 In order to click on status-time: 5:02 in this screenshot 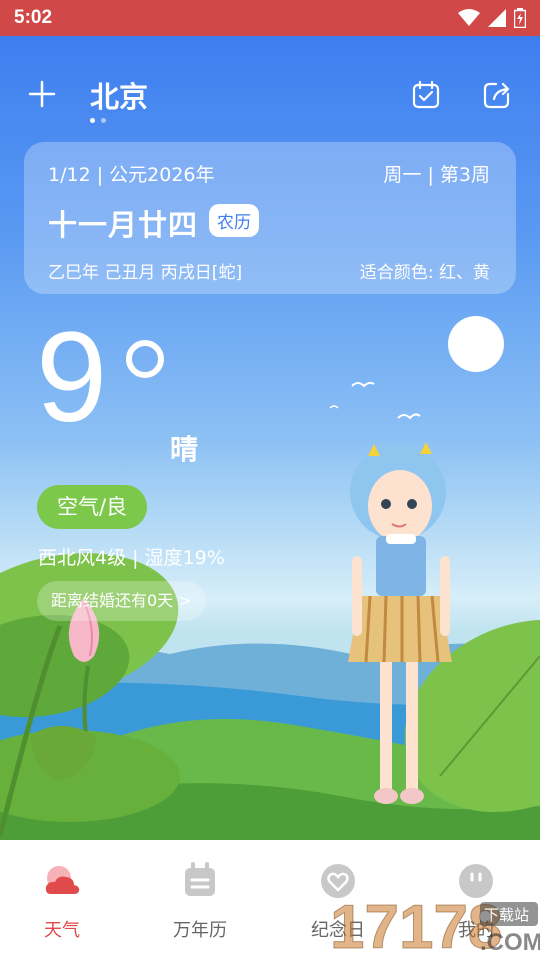, I will do `click(33, 17)`.